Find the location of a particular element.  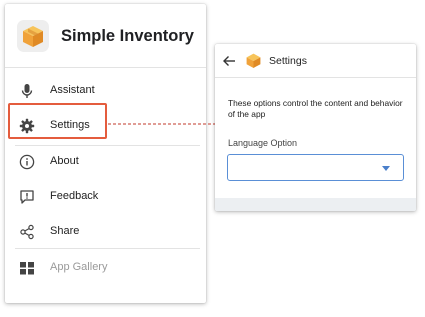

nav-item-label: App Gallery is located at coordinates (79, 267).